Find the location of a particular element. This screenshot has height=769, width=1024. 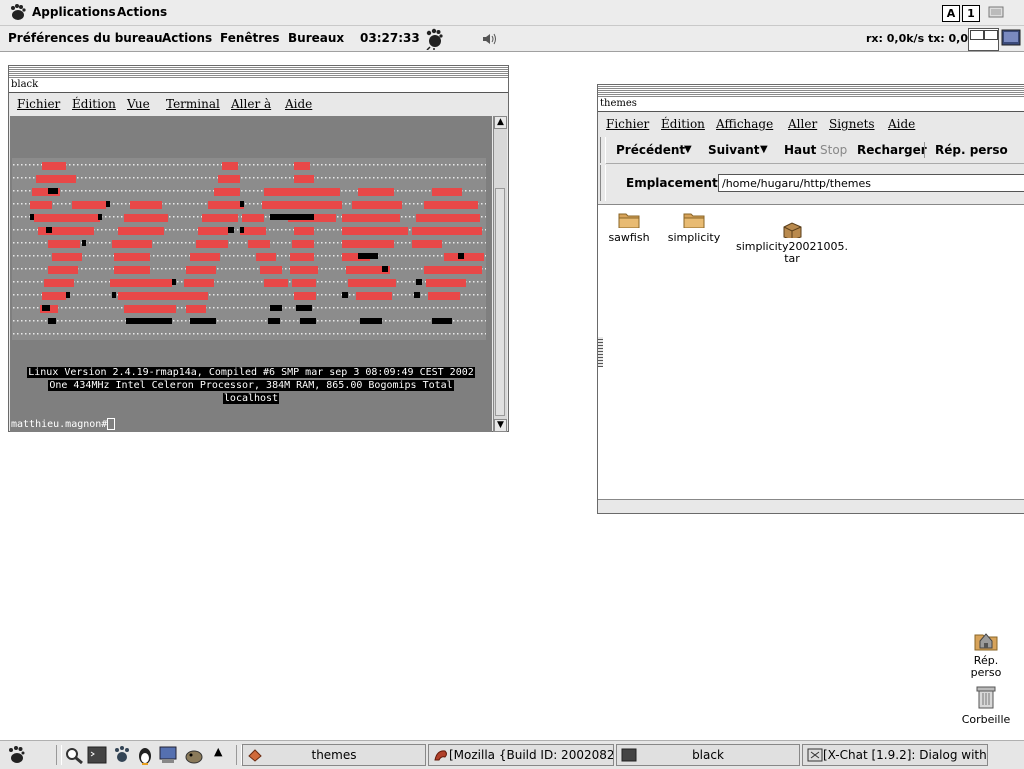

actions-menu-2: Actions is located at coordinates (187, 38).